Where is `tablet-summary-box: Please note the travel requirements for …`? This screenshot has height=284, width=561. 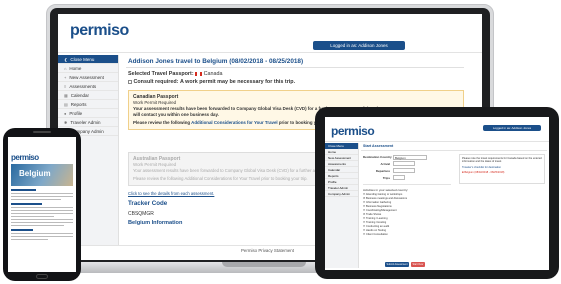
tablet-summary-box: Please note the travel requirements for … is located at coordinates (502, 169).